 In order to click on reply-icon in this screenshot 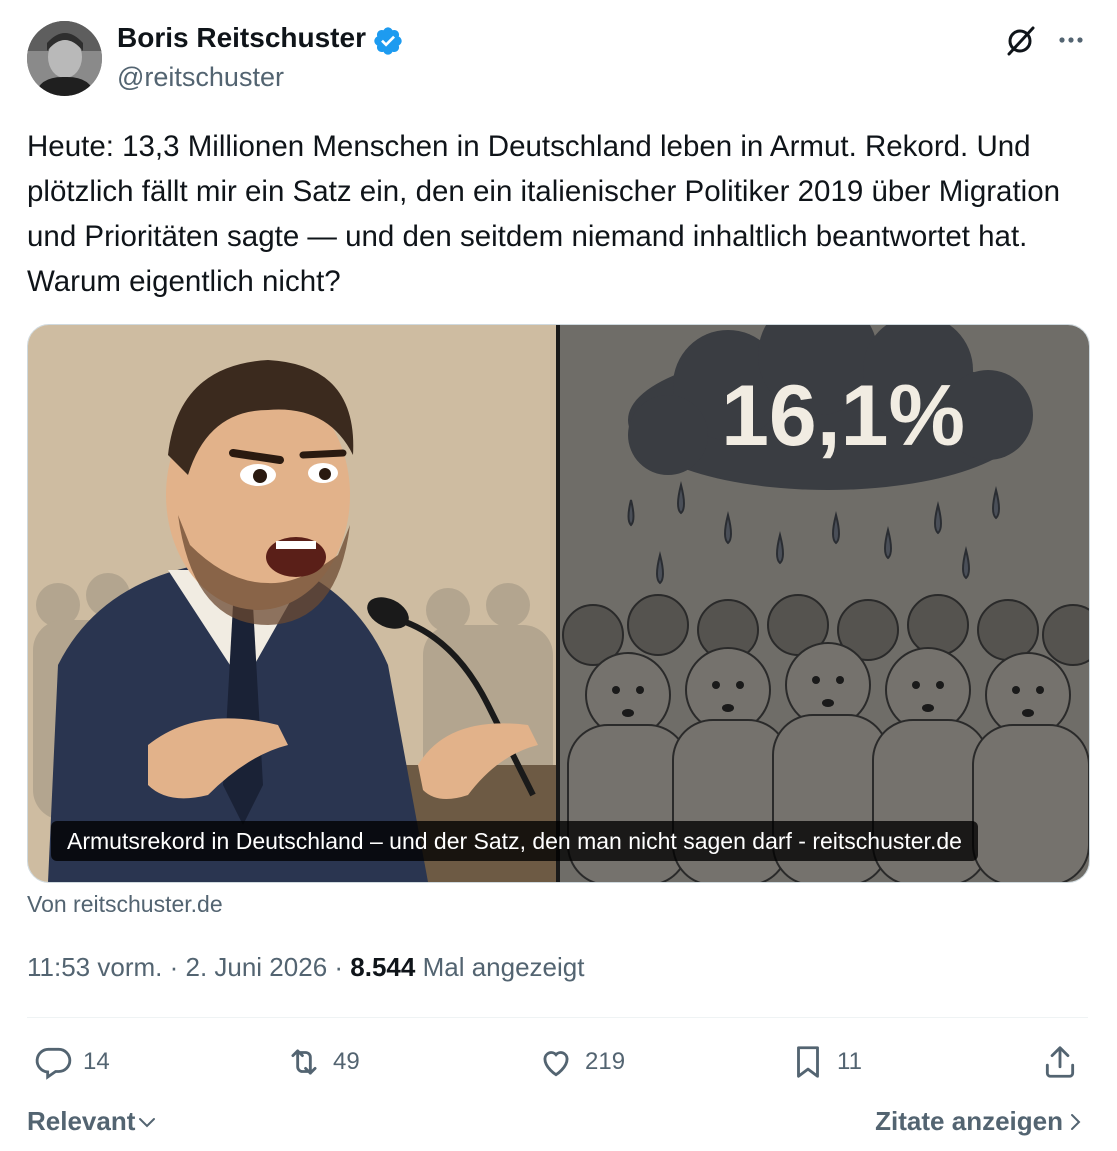, I will do `click(53, 1063)`.